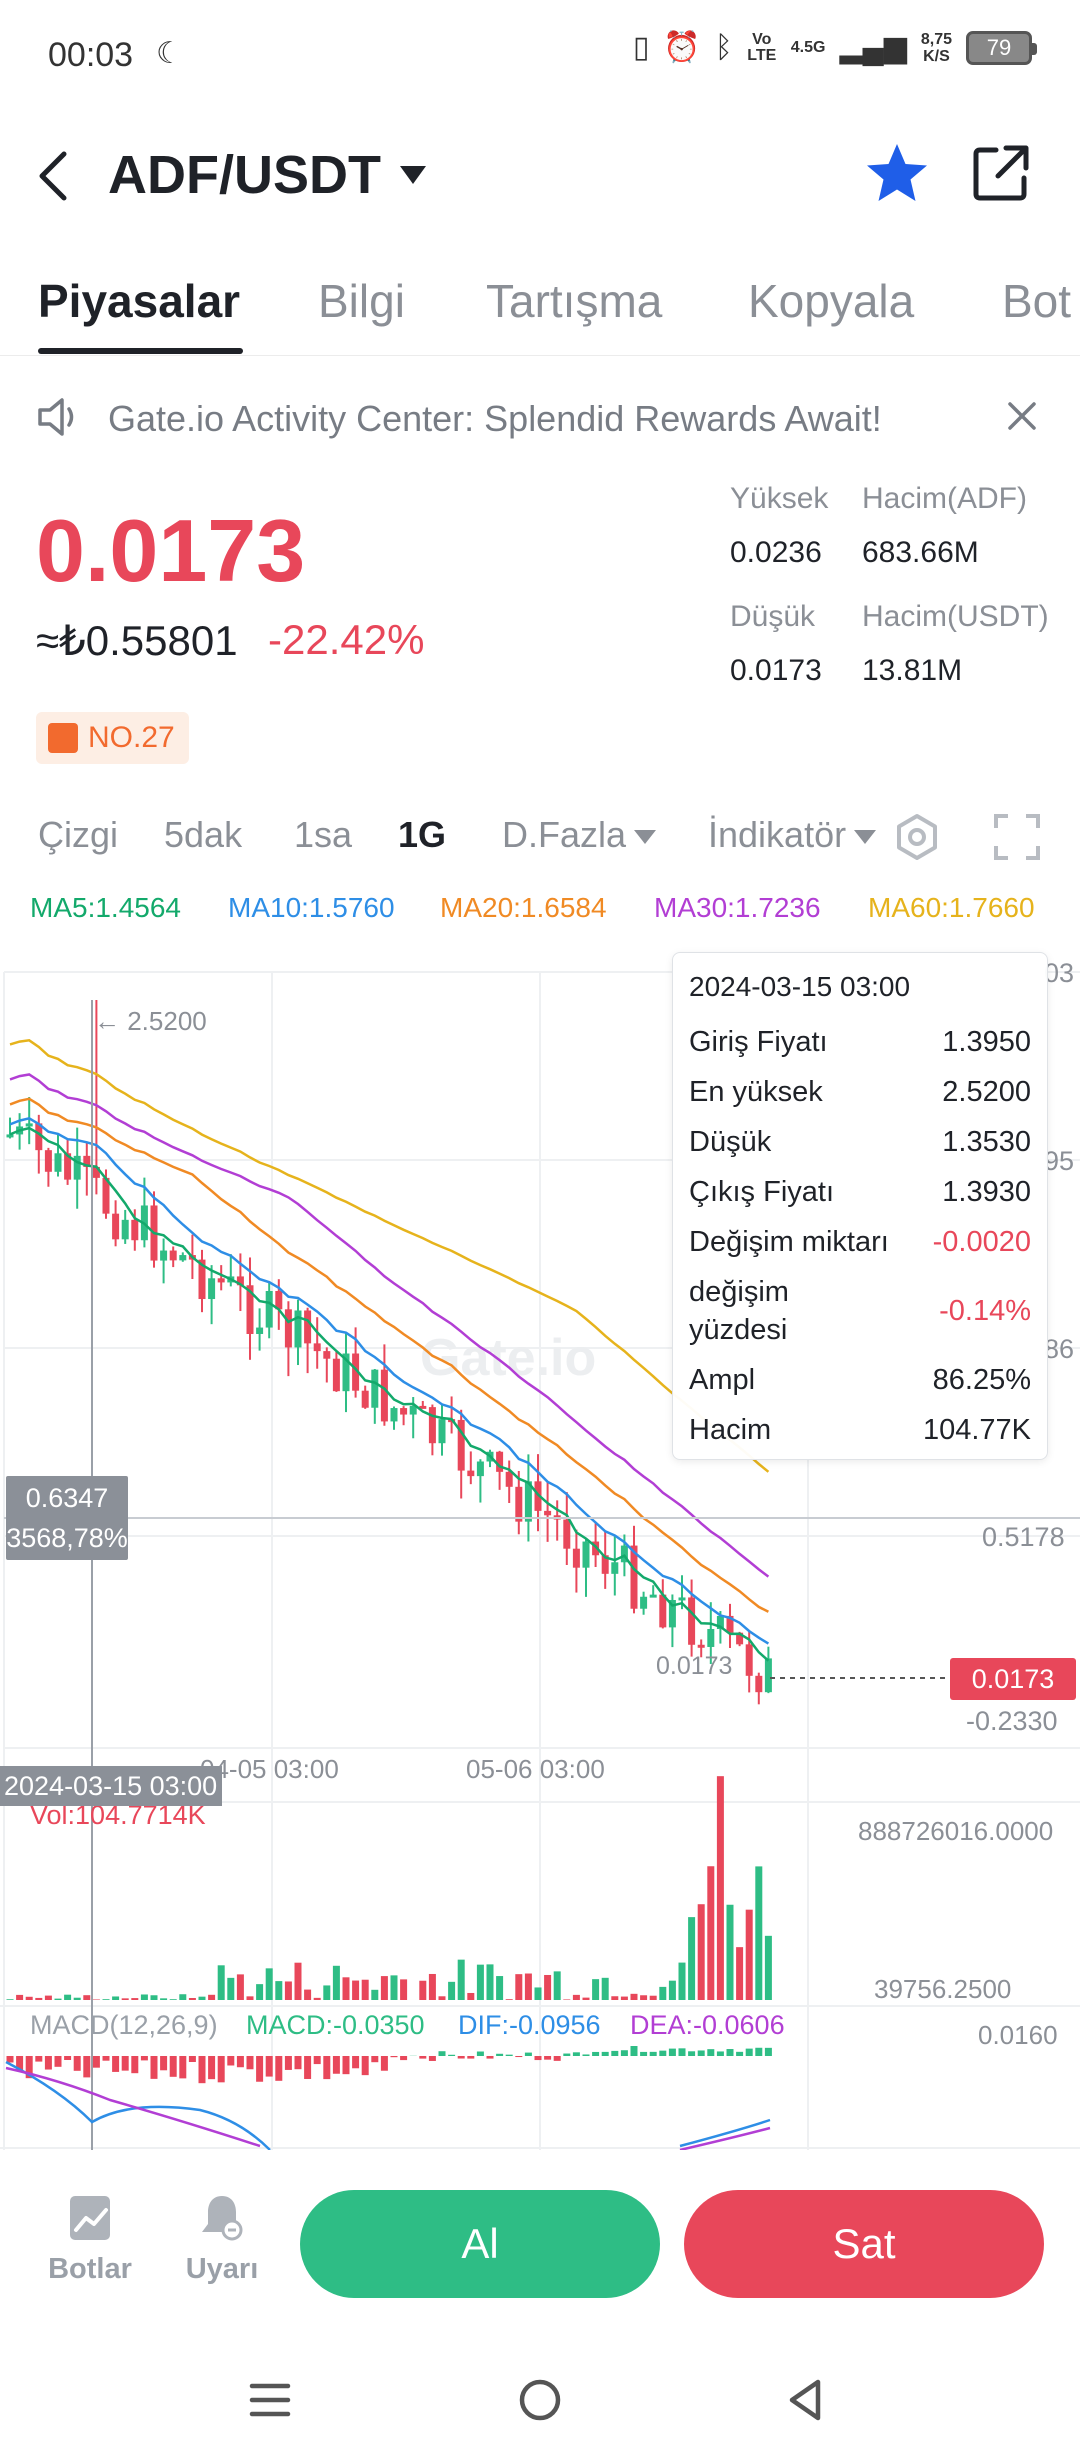 The image size is (1080, 2460). I want to click on pair-title: ADF/USDT, so click(244, 175).